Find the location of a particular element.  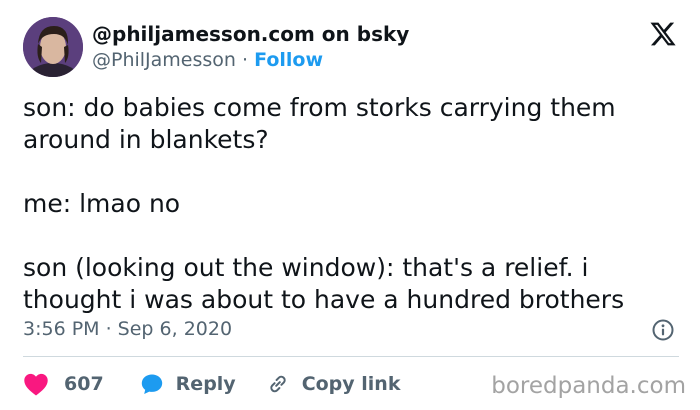

copy-link-label: Copy link is located at coordinates (351, 384).